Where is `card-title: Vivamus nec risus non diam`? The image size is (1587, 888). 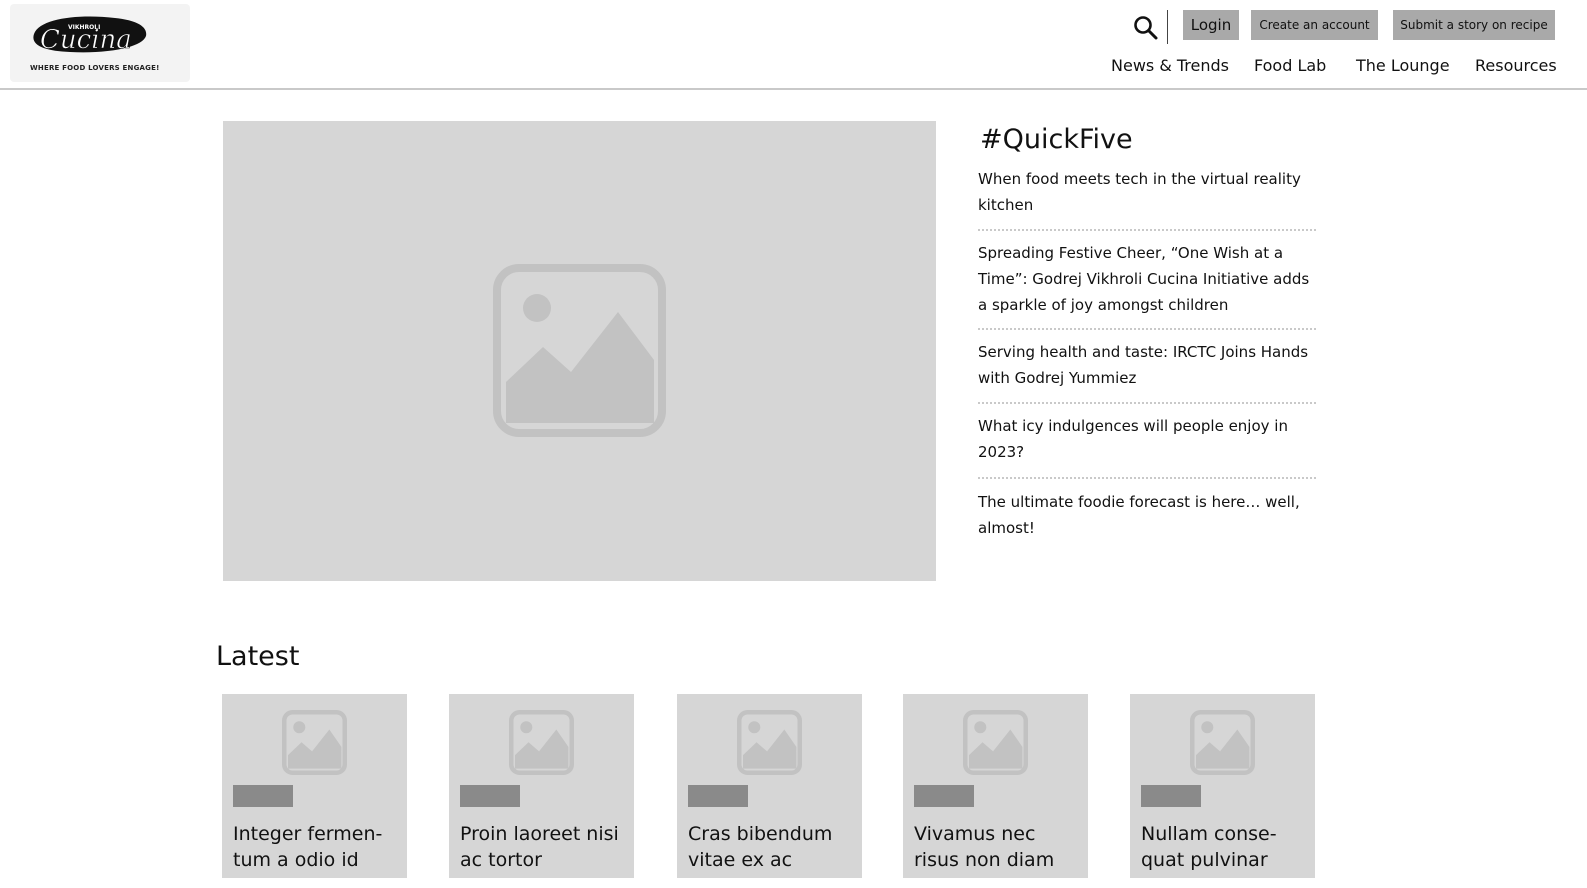
card-title: Vivamus nec risus non diam is located at coordinates (984, 847).